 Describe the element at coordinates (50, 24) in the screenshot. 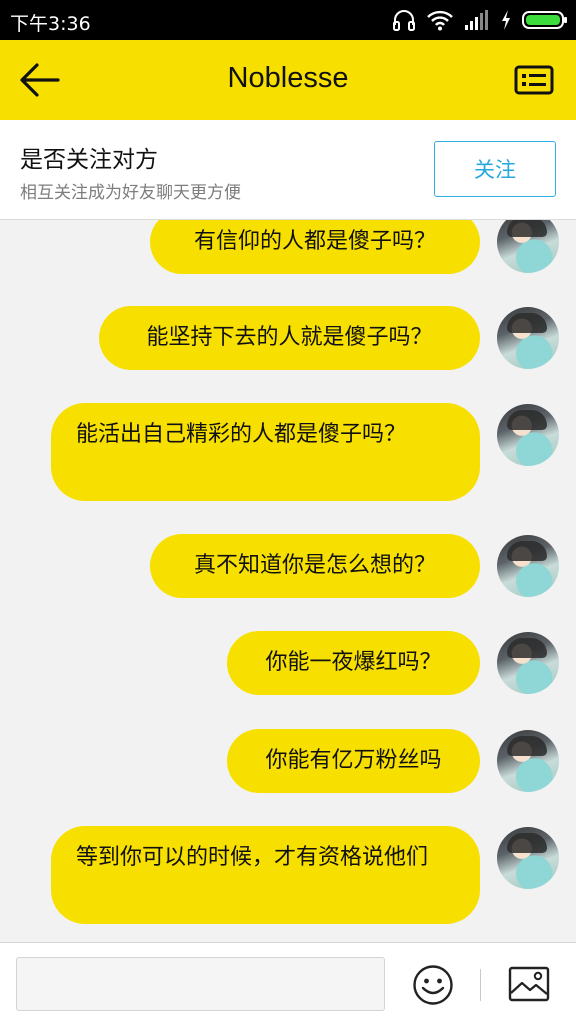

I see `status-time: 下午3:36` at that location.